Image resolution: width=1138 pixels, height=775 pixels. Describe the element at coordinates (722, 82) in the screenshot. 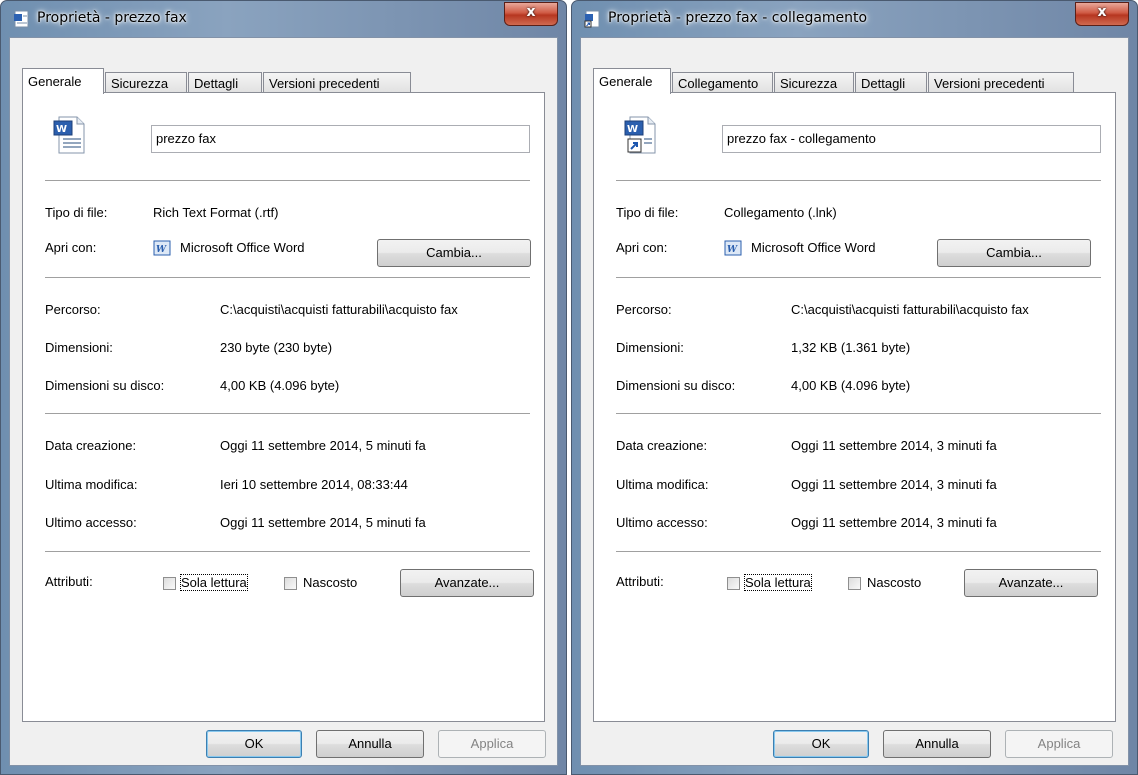

I see `tab-collegamento: Collegamento` at that location.